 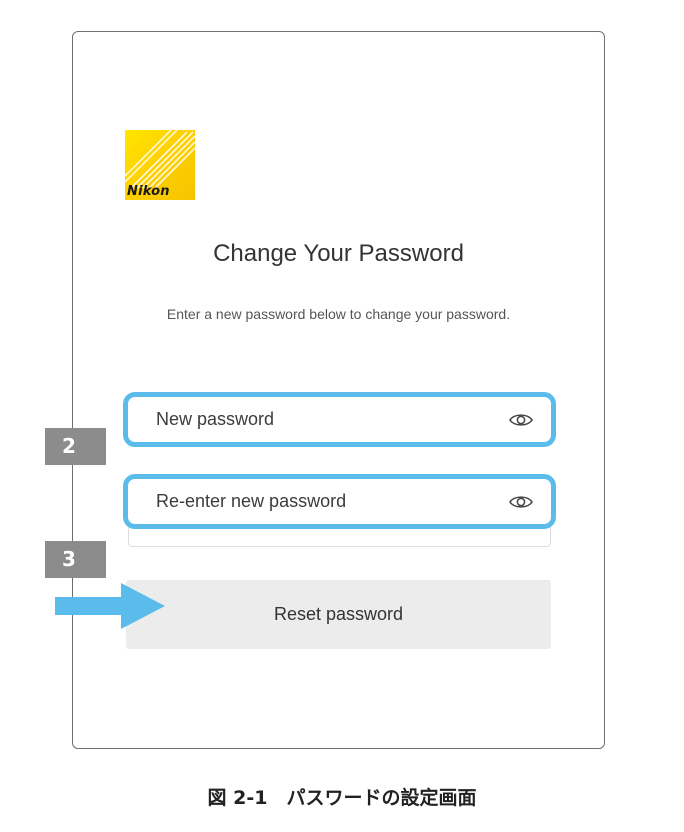 What do you see at coordinates (75, 446) in the screenshot?
I see `step-2-badge: 2` at bounding box center [75, 446].